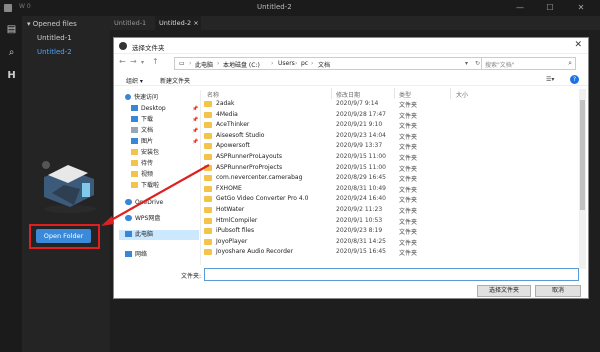 Image resolution: width=600 pixels, height=352 pixels. I want to click on file-name: Apowersoft, so click(233, 146).